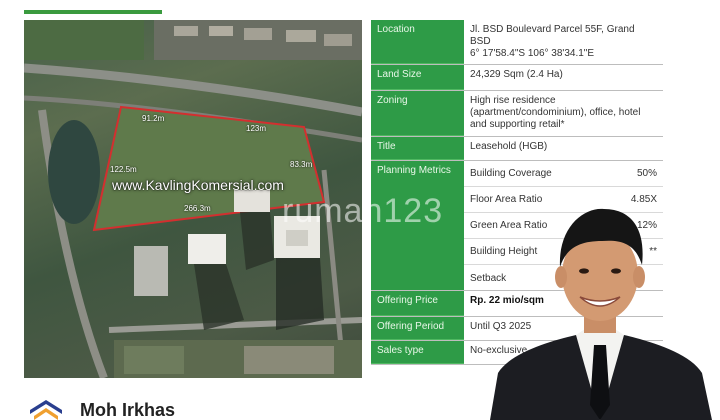  What do you see at coordinates (417, 42) in the screenshot?
I see `spec-label: Location` at bounding box center [417, 42].